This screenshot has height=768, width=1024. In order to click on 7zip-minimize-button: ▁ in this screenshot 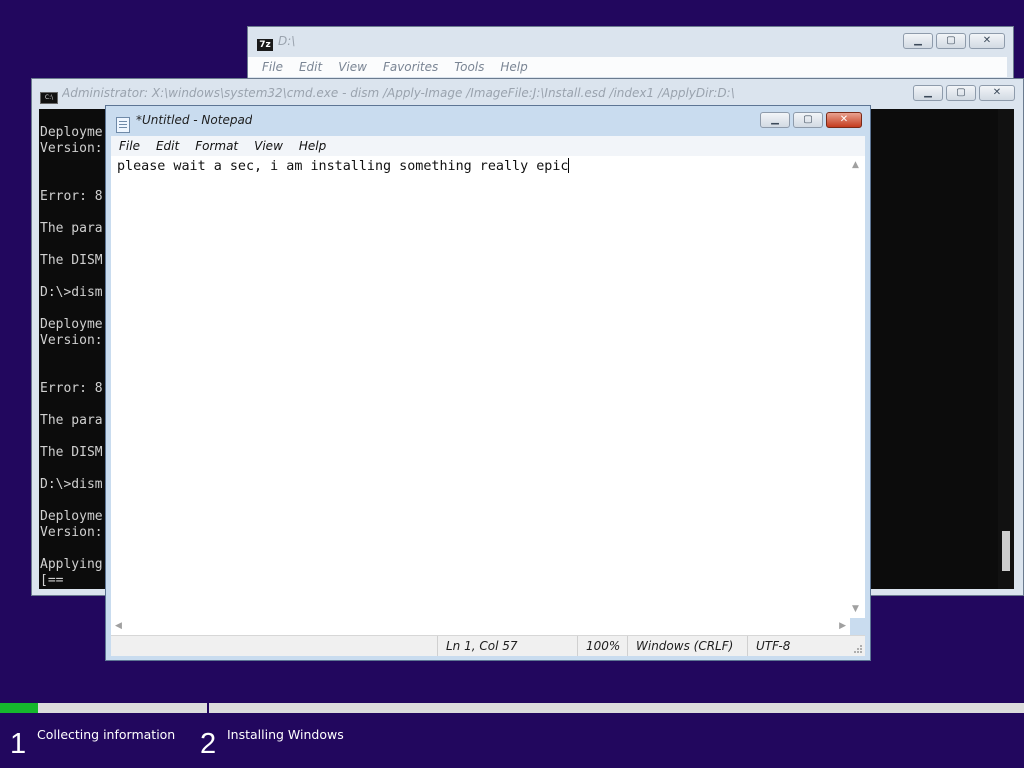, I will do `click(918, 41)`.